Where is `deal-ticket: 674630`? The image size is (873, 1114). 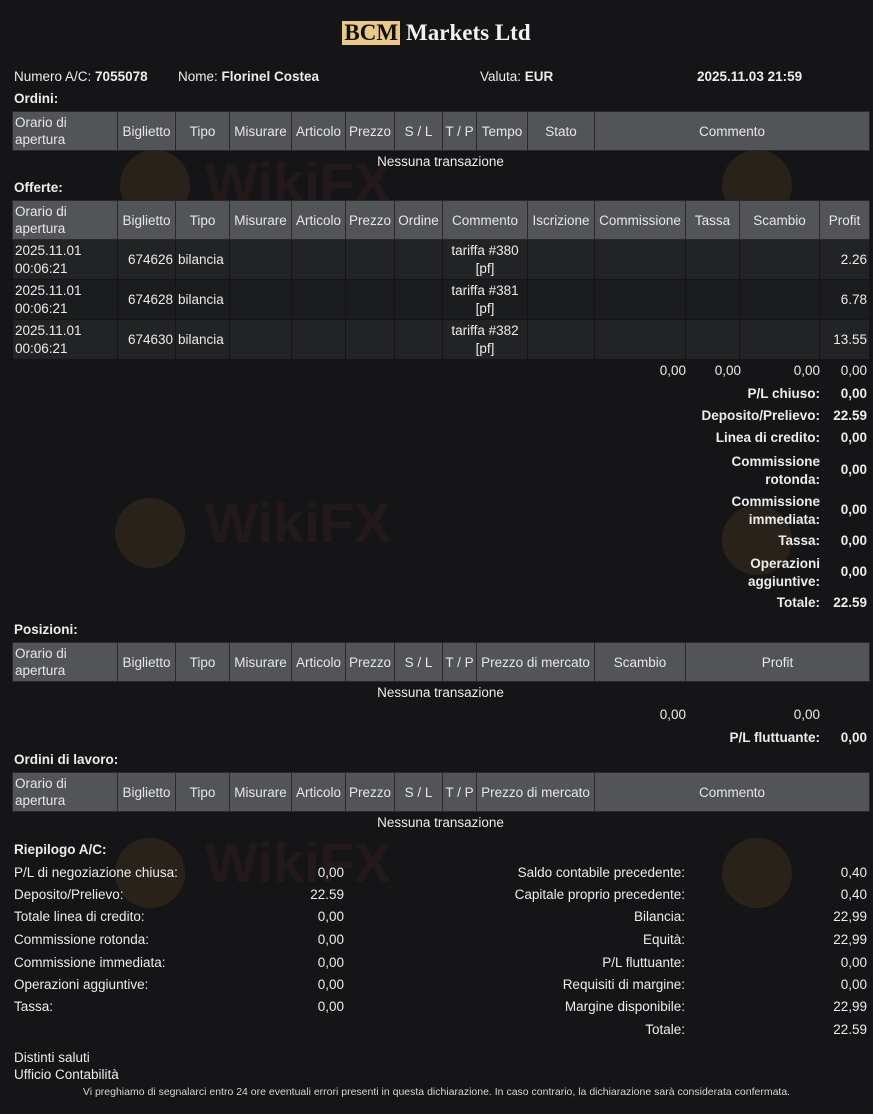 deal-ticket: 674630 is located at coordinates (146, 339).